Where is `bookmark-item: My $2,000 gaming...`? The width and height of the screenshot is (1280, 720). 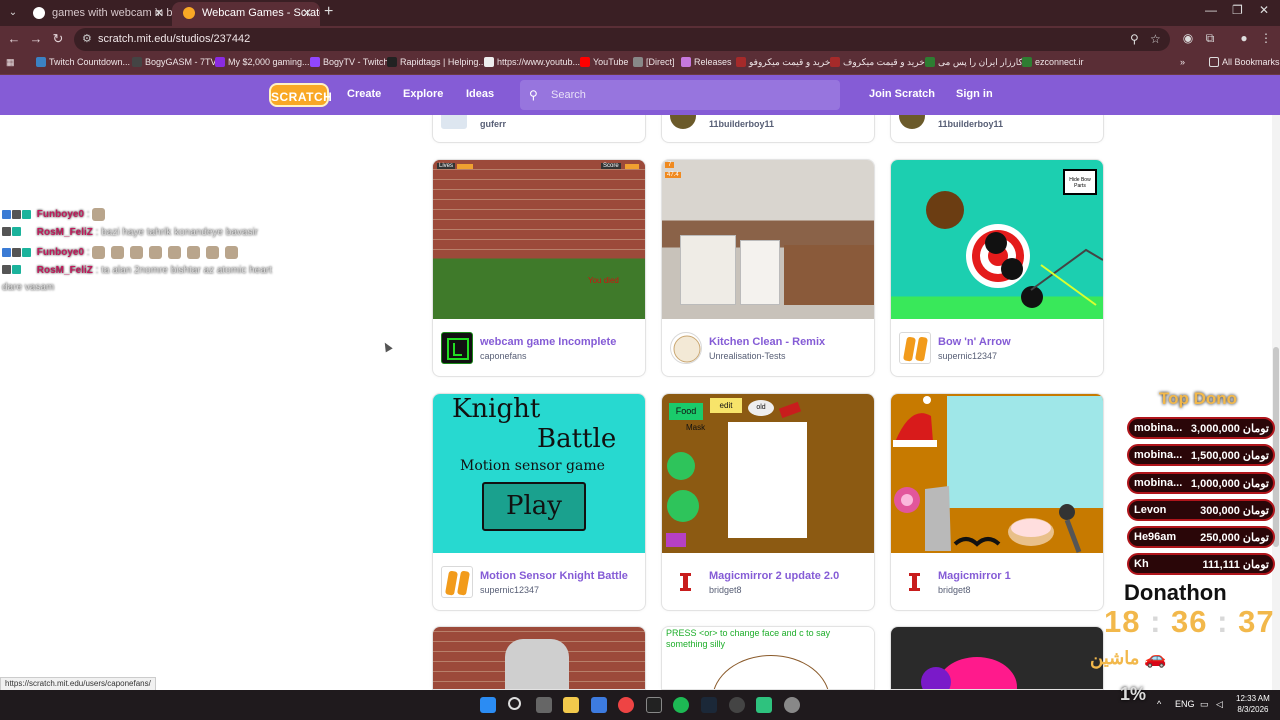
bookmark-item: My $2,000 gaming... is located at coordinates (262, 62).